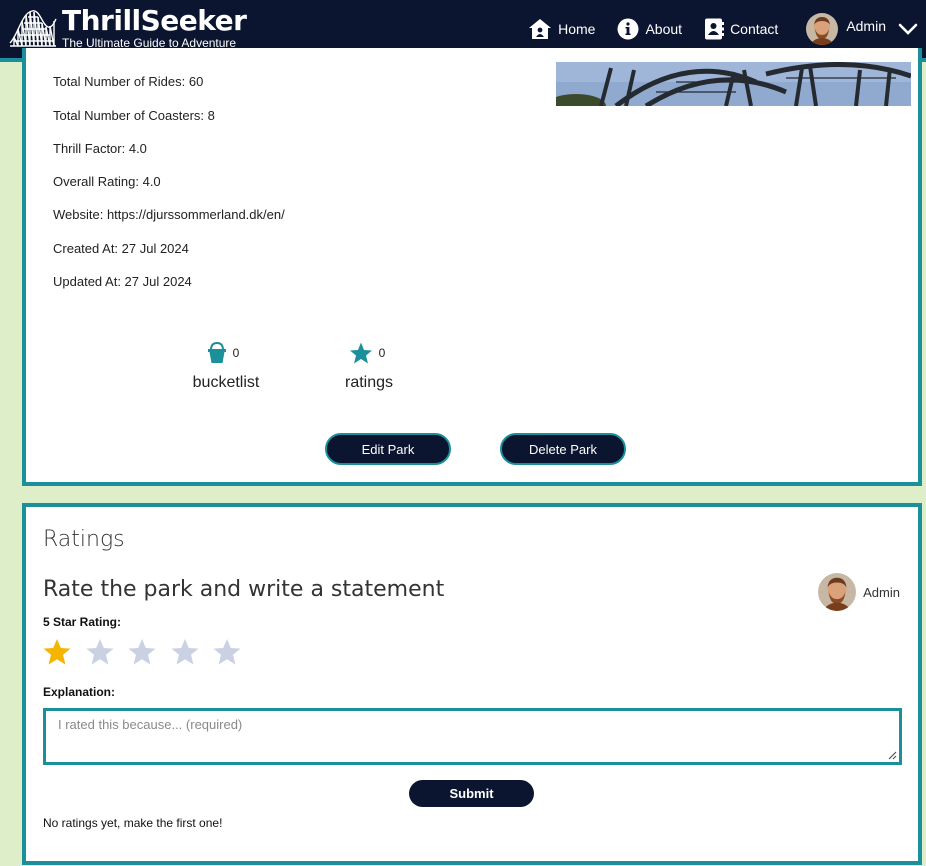  What do you see at coordinates (121, 248) in the screenshot?
I see `info-created-at: Created At: 27 Jul 2024` at bounding box center [121, 248].